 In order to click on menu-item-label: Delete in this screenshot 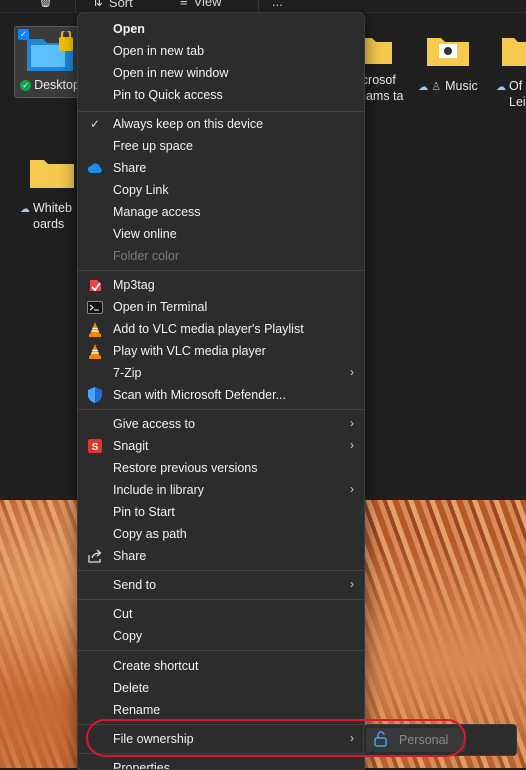, I will do `click(131, 688)`.